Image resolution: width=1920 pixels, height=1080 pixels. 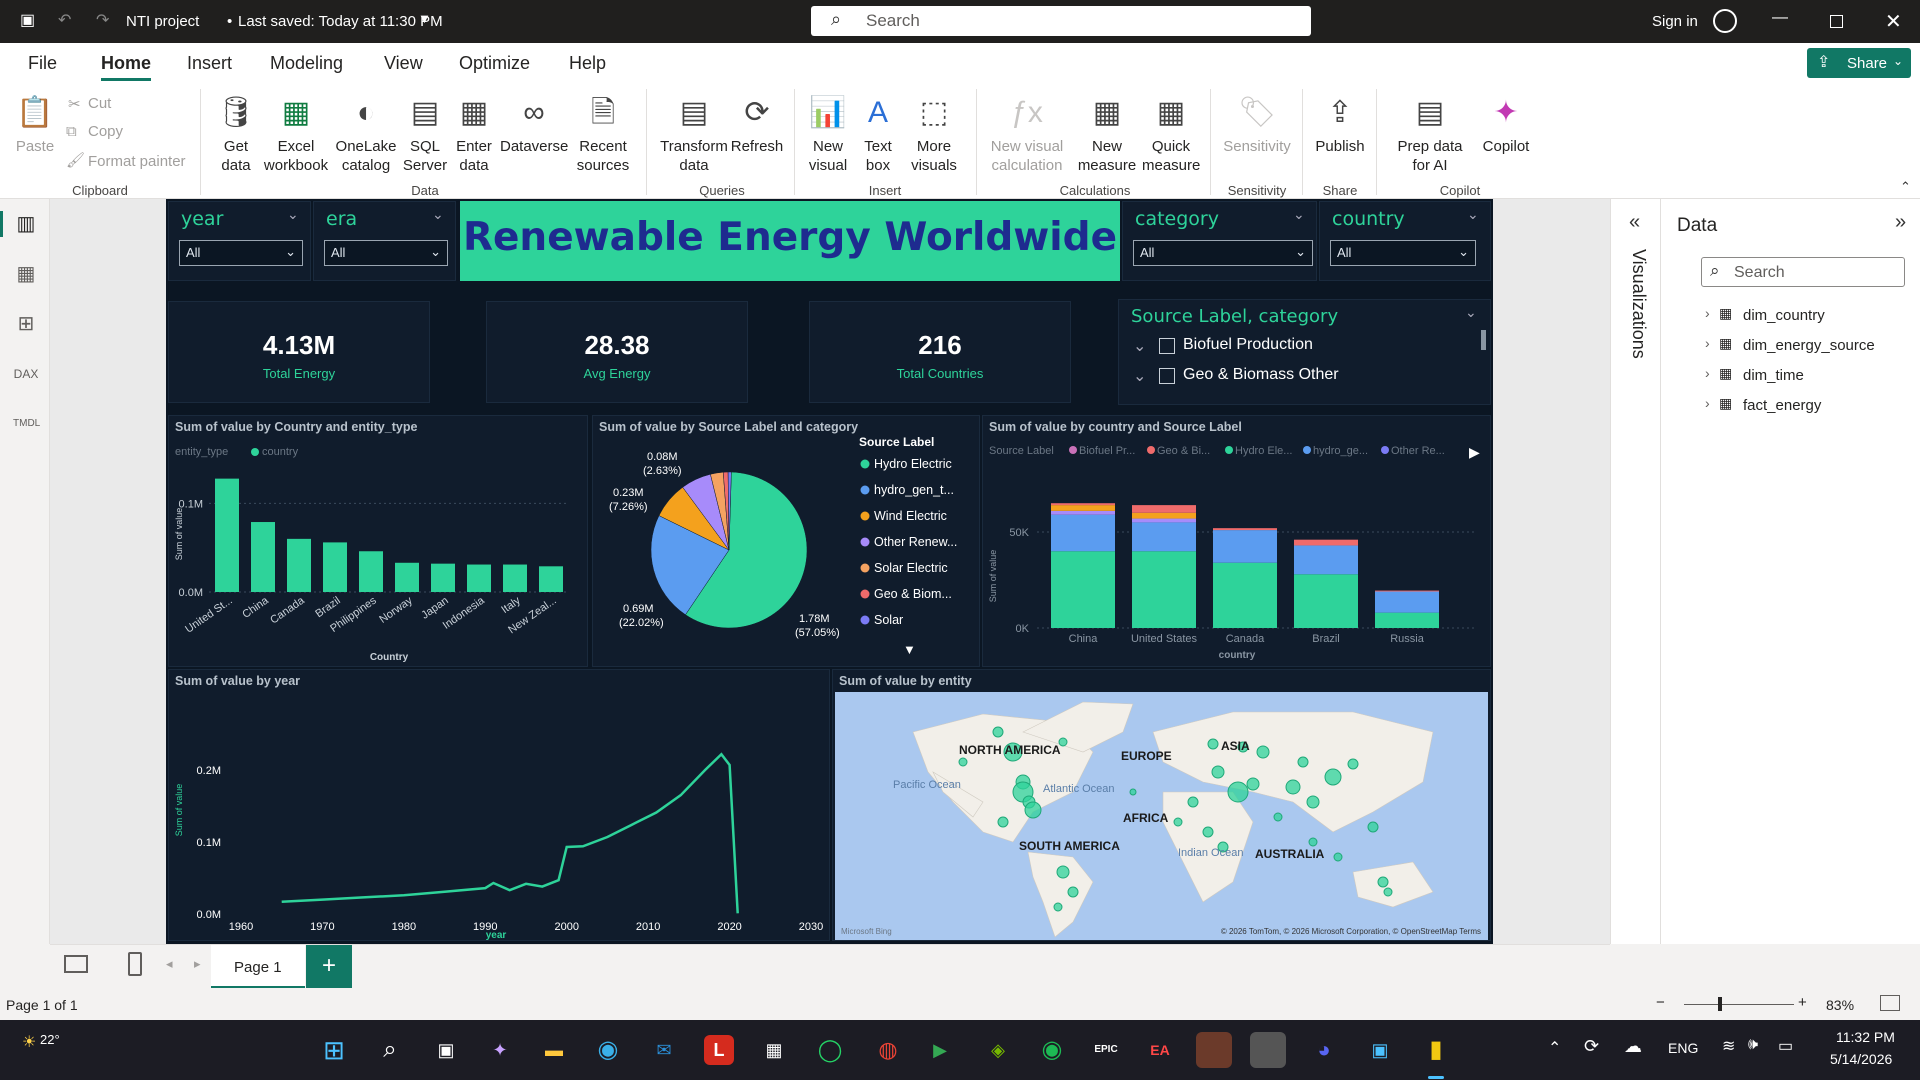 I want to click on slicer-era: era ⌄ All ⌄, so click(x=384, y=241).